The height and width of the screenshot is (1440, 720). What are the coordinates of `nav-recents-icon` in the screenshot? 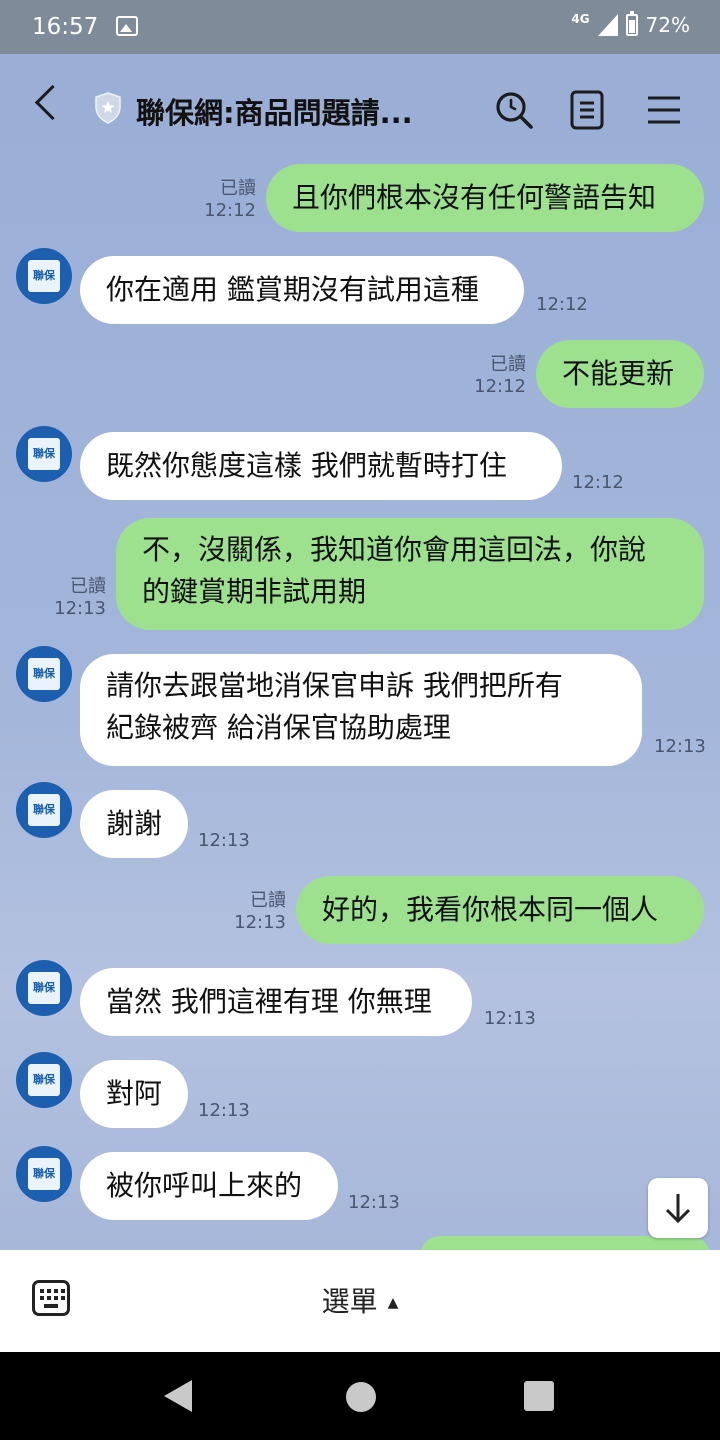 It's located at (539, 1396).